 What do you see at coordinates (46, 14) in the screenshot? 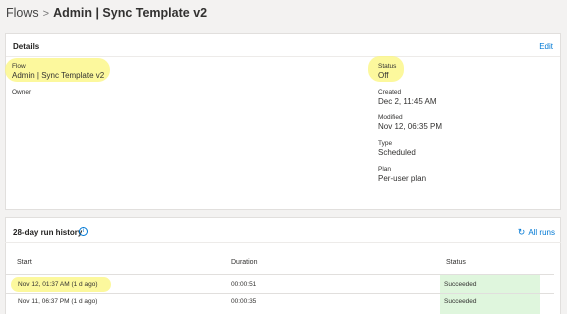
I see `chevron-right-icon: >` at bounding box center [46, 14].